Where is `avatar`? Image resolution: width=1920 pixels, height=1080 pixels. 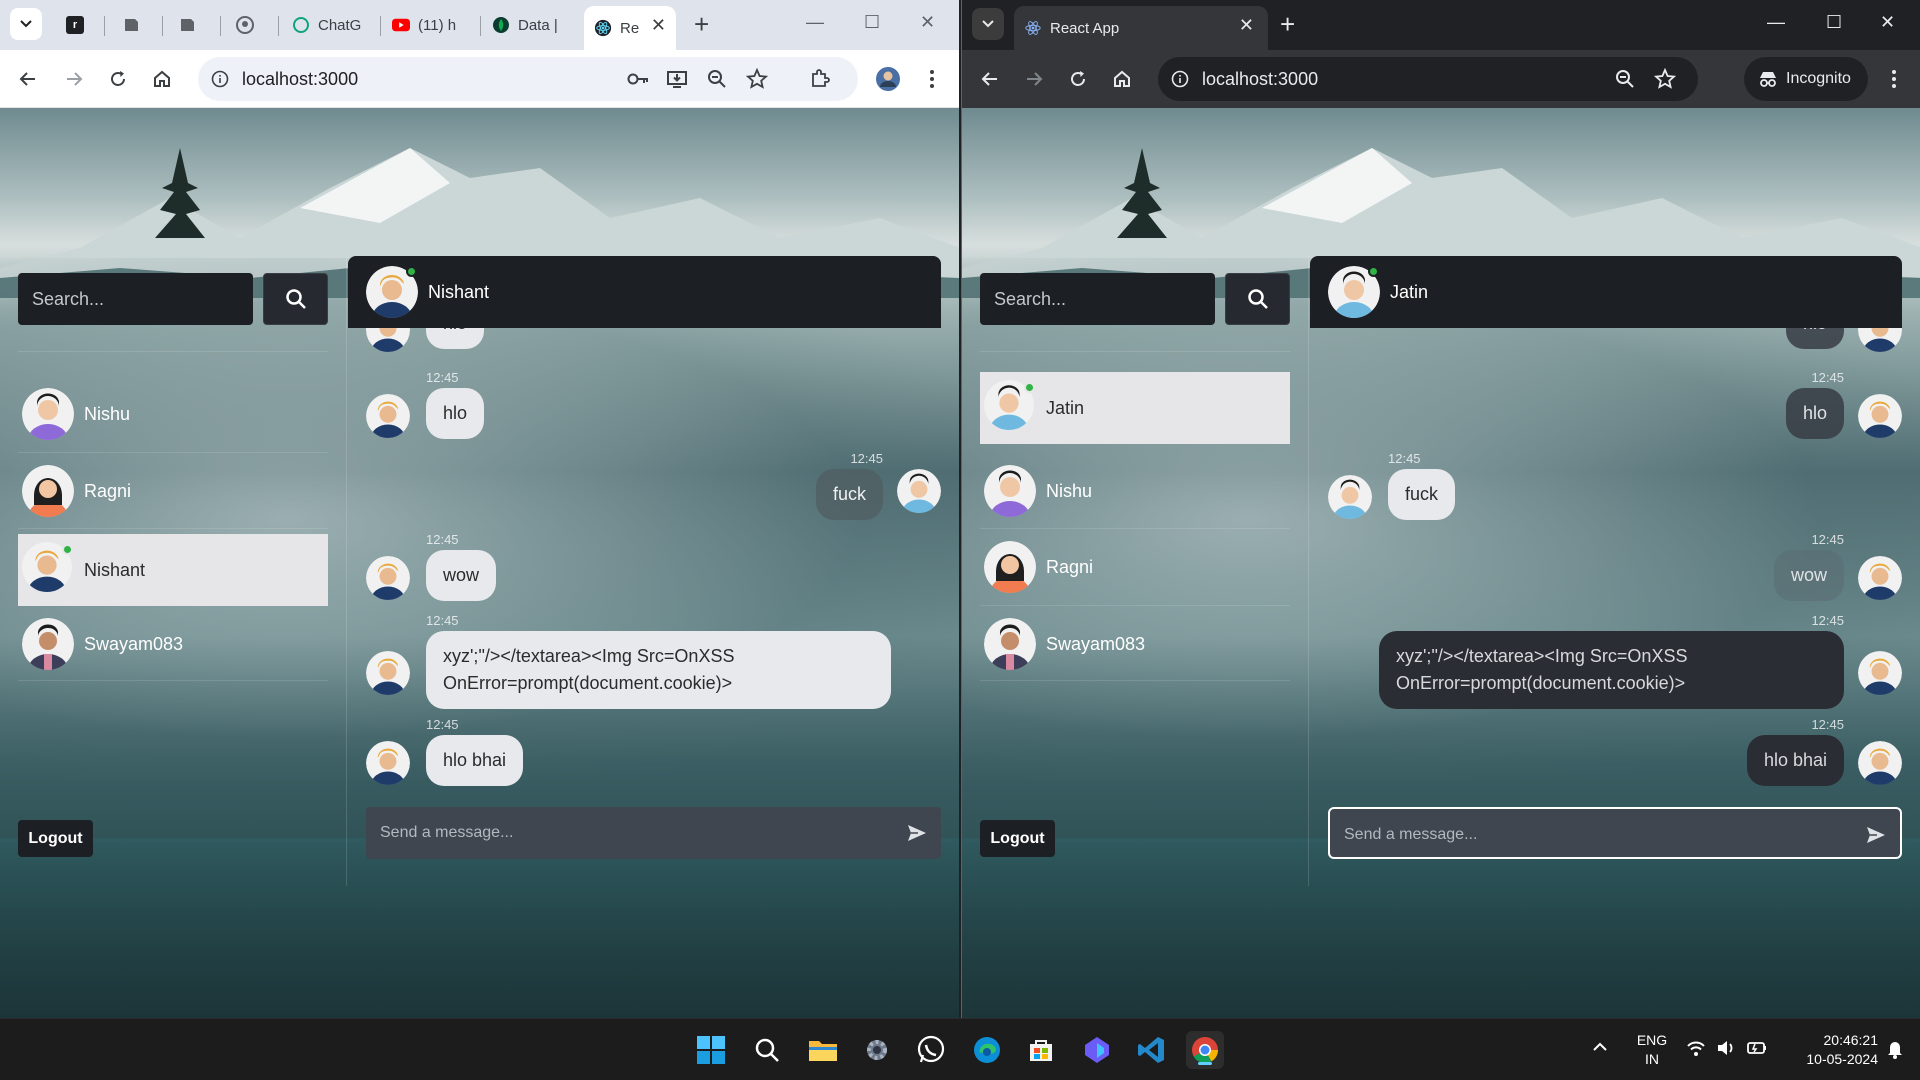 avatar is located at coordinates (48, 414).